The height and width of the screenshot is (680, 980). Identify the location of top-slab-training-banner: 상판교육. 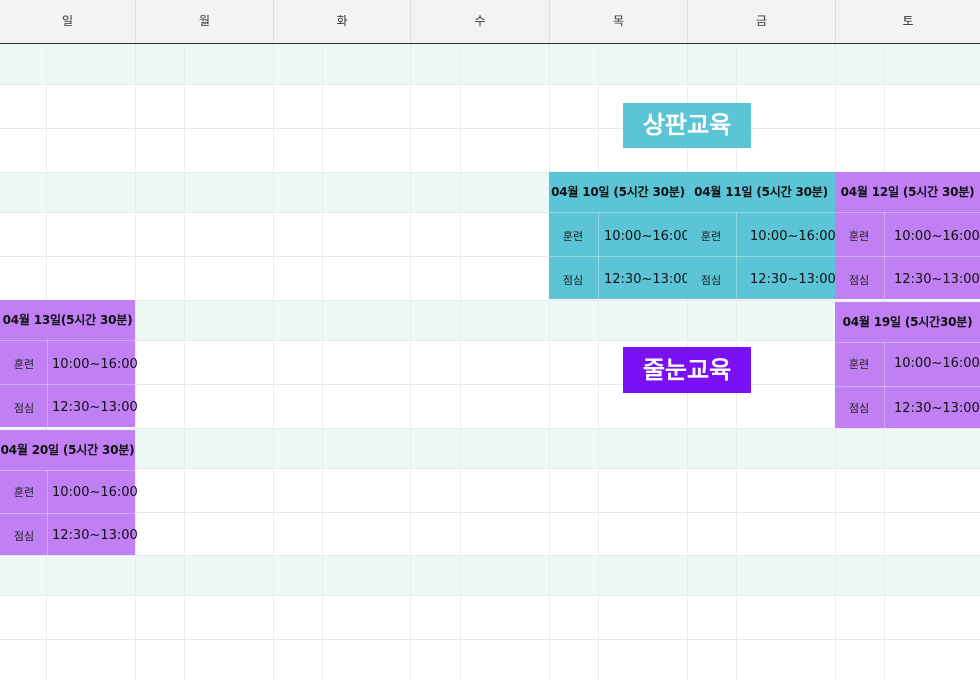
(687, 125).